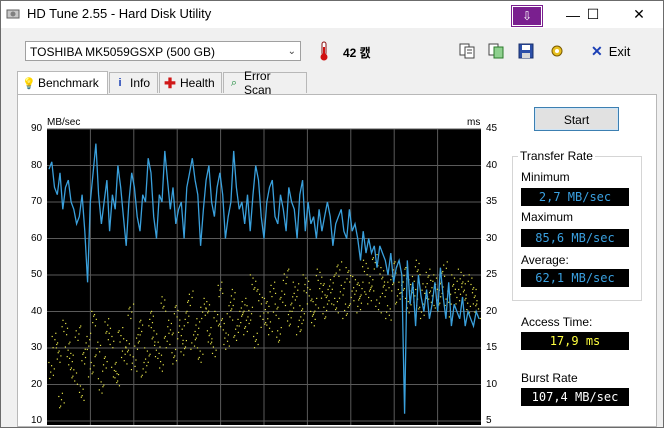 This screenshot has width=664, height=428. Describe the element at coordinates (575, 197) in the screenshot. I see `minimum-value: 2,7 MB/sec` at that location.